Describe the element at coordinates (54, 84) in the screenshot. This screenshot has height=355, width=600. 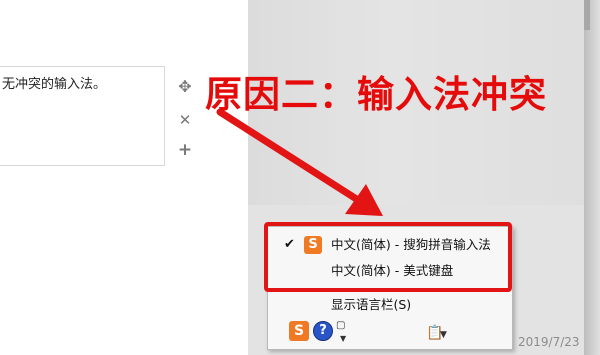
I see `editor-text: 无冲突的输入法。` at that location.